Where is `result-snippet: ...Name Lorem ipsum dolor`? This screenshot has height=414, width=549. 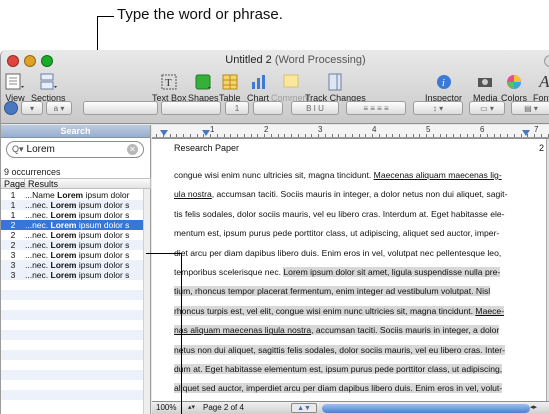
result-snippet: ...Name Lorem ipsum dolor is located at coordinates (77, 195).